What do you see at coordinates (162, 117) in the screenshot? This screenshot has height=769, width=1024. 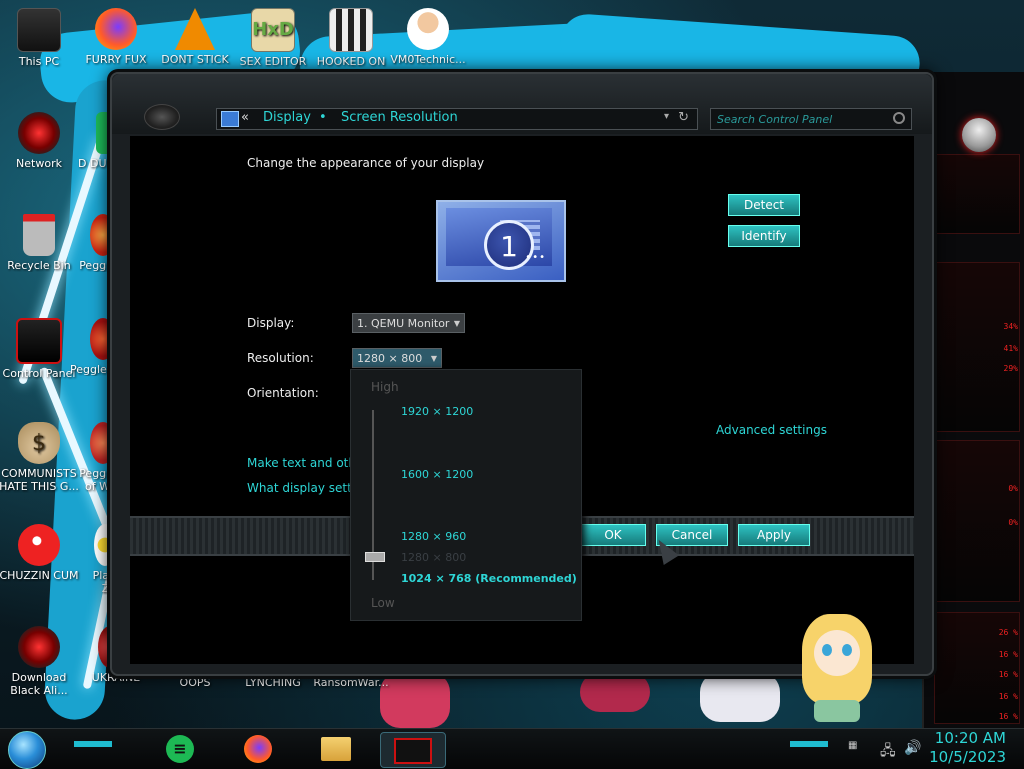 I see `back-forward-icon` at bounding box center [162, 117].